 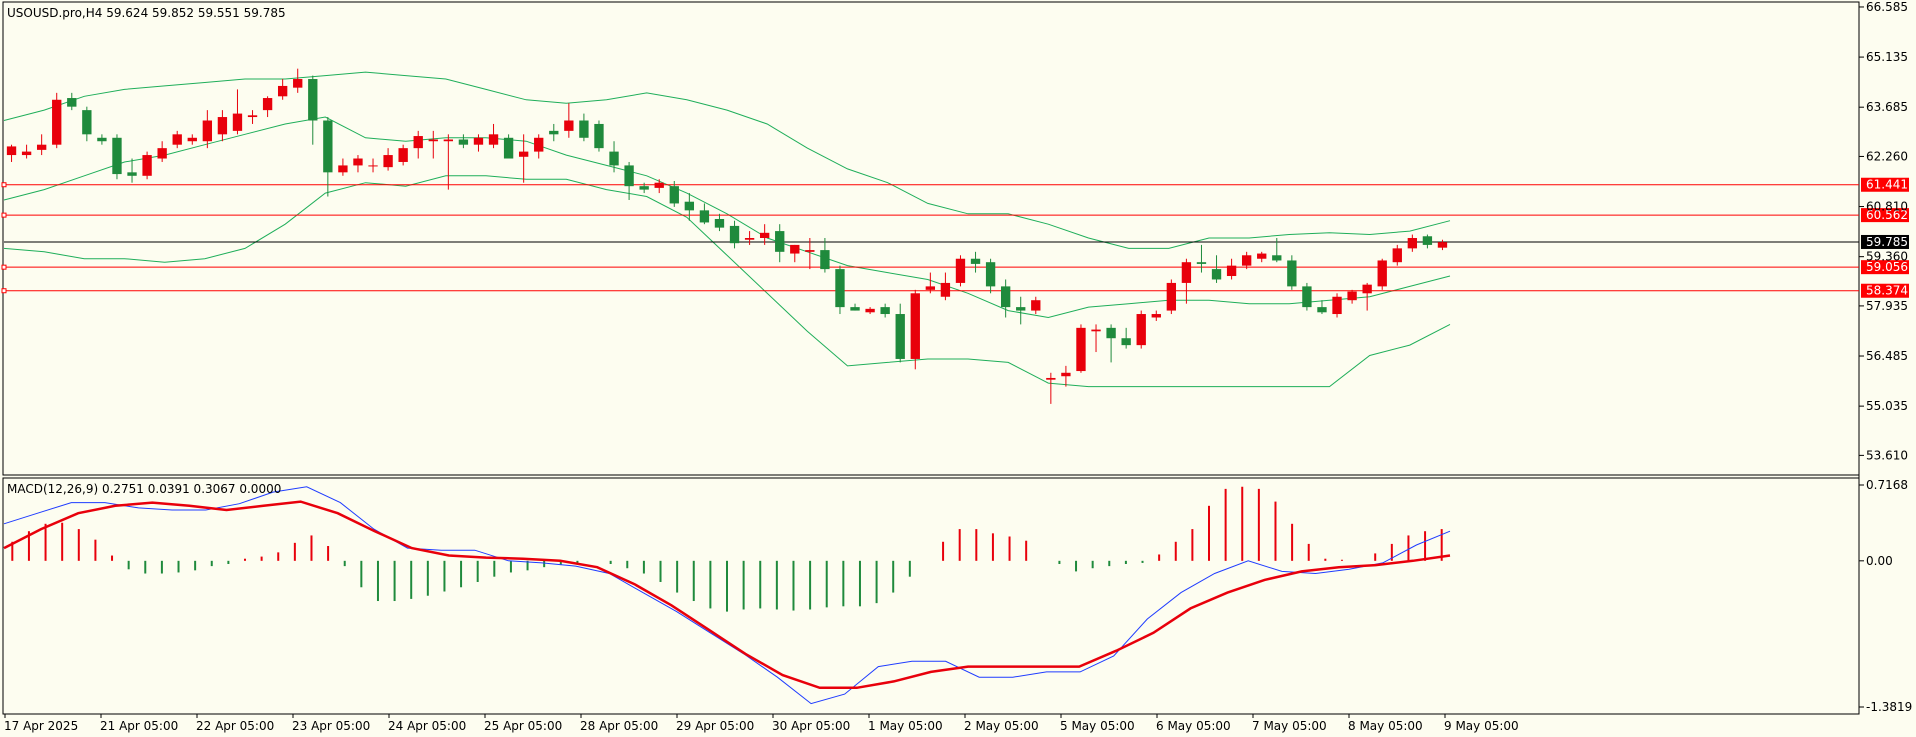 I want to click on time-tick-label: 22 Apr 05:00, so click(x=235, y=726).